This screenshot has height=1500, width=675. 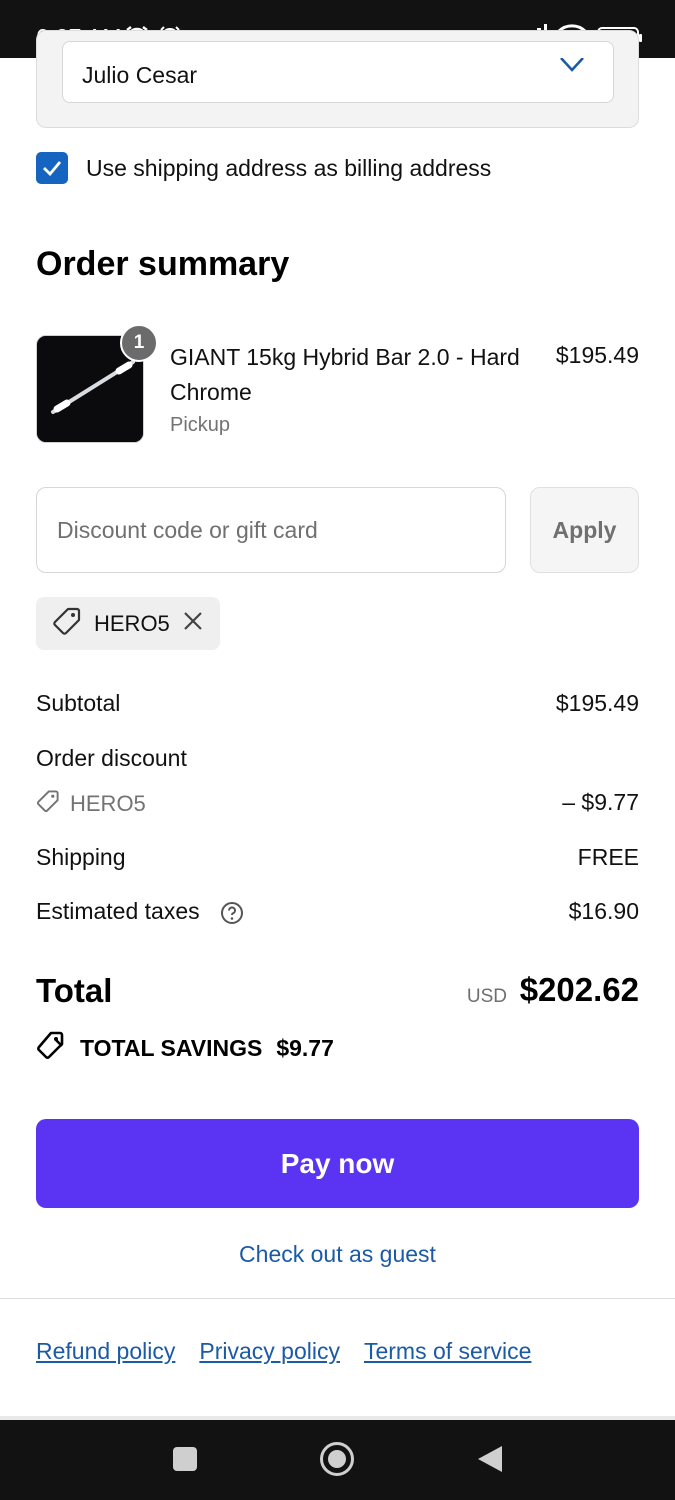 What do you see at coordinates (193, 623) in the screenshot?
I see `remove-discount-icon` at bounding box center [193, 623].